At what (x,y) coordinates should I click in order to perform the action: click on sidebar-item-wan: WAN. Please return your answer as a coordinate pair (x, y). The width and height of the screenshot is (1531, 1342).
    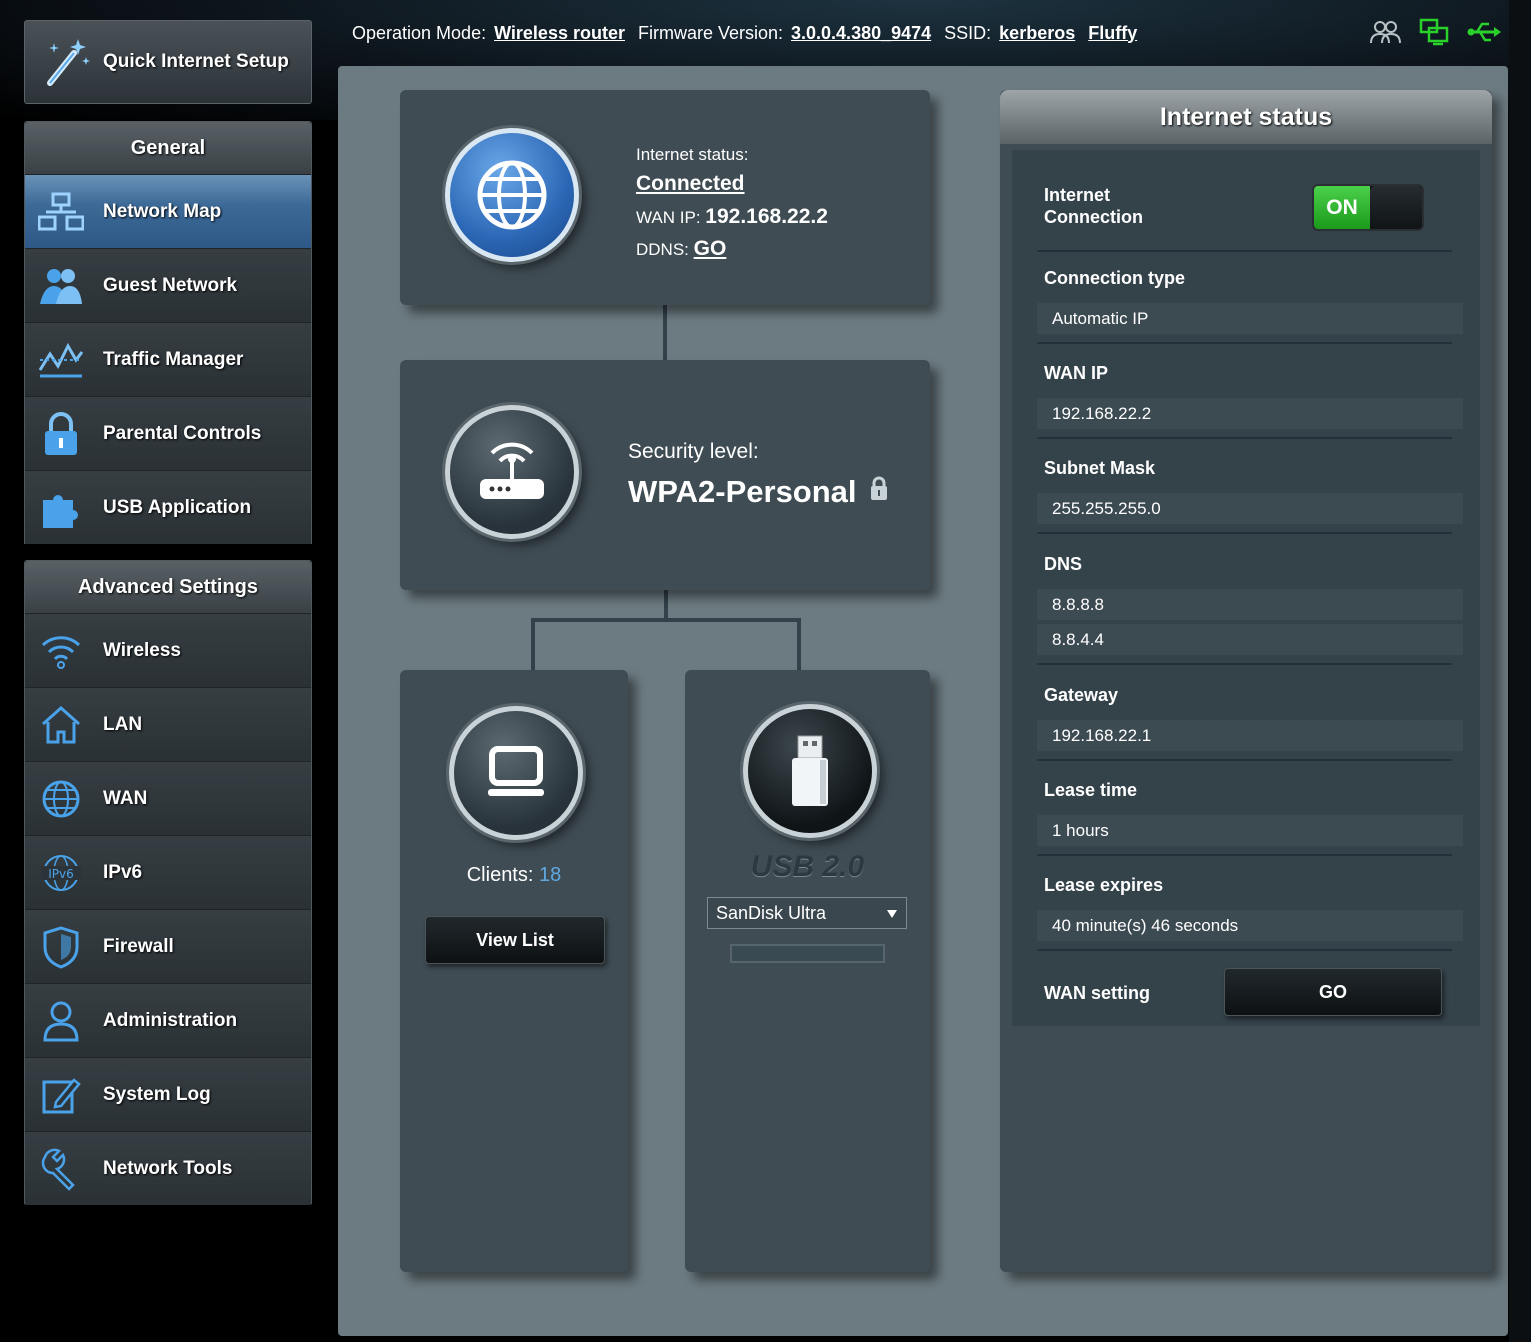
    Looking at the image, I should click on (168, 798).